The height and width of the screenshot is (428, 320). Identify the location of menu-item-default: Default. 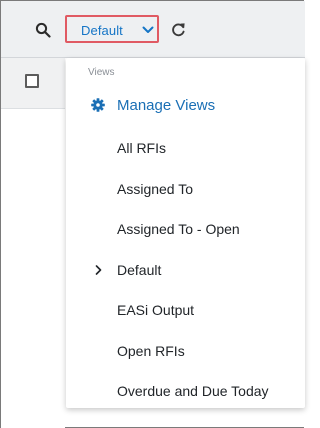
(185, 270).